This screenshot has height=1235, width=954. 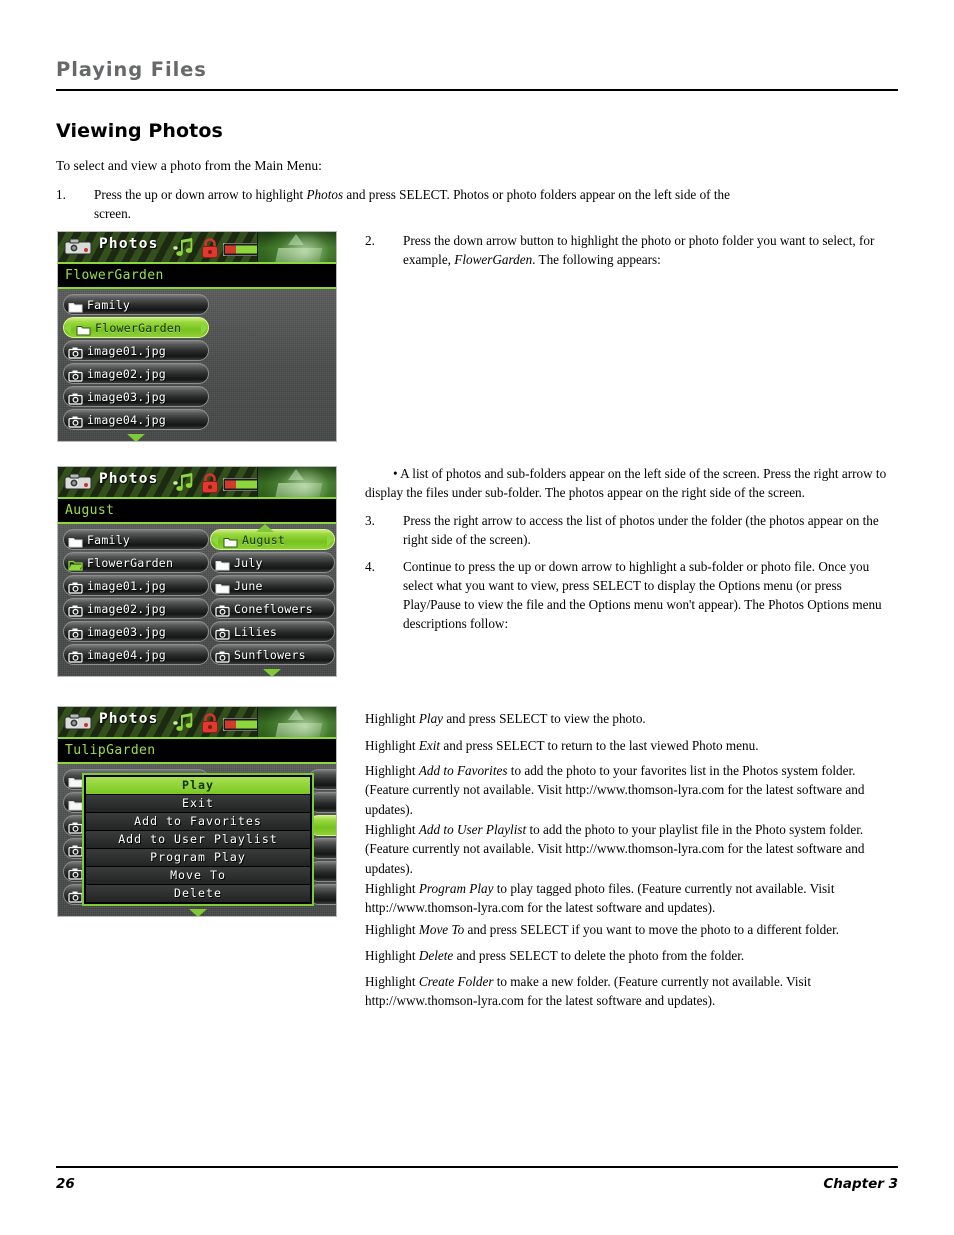 I want to click on page-number: 26, so click(x=65, y=1184).